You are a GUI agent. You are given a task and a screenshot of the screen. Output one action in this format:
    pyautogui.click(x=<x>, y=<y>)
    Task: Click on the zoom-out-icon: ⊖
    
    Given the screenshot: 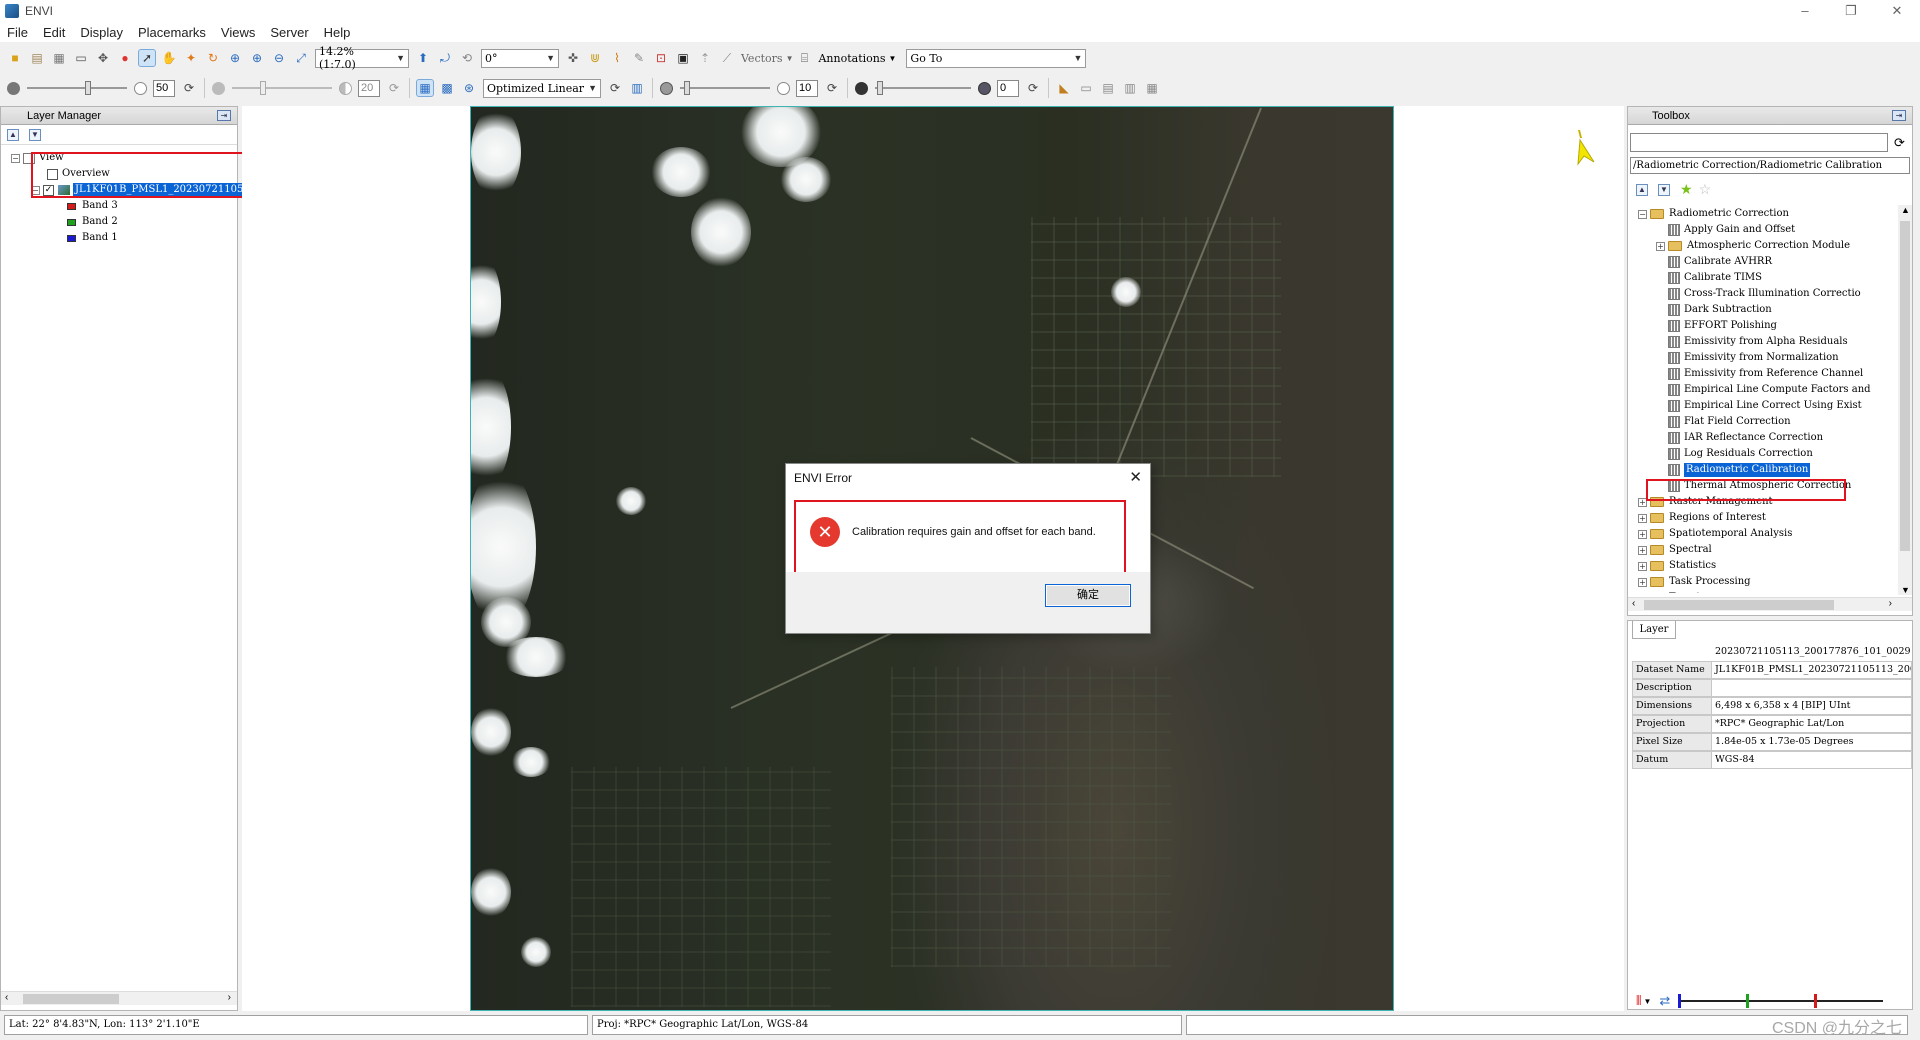 What is the action you would take?
    pyautogui.click(x=279, y=58)
    